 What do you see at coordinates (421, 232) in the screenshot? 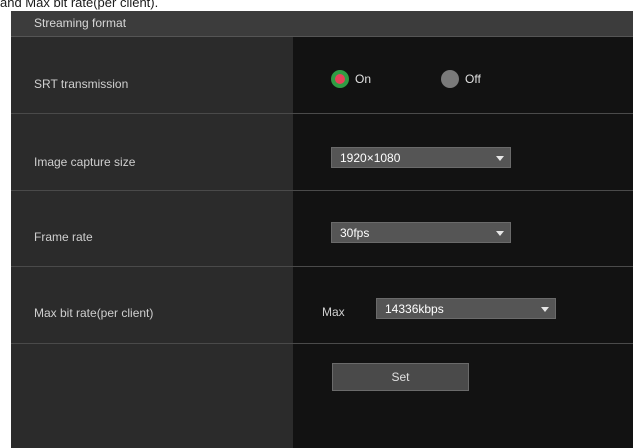
I see `frame-rate-select: 30fps` at bounding box center [421, 232].